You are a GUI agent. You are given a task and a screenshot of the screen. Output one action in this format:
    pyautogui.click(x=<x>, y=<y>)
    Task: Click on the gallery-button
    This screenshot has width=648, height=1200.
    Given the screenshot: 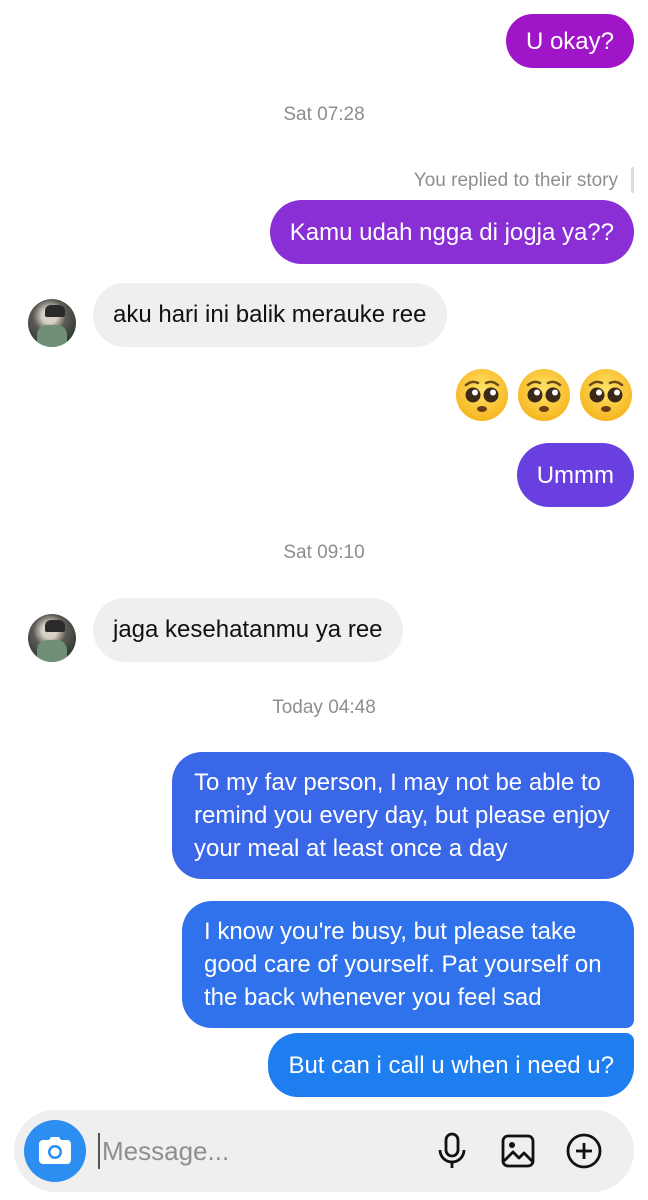 What is the action you would take?
    pyautogui.click(x=518, y=1151)
    